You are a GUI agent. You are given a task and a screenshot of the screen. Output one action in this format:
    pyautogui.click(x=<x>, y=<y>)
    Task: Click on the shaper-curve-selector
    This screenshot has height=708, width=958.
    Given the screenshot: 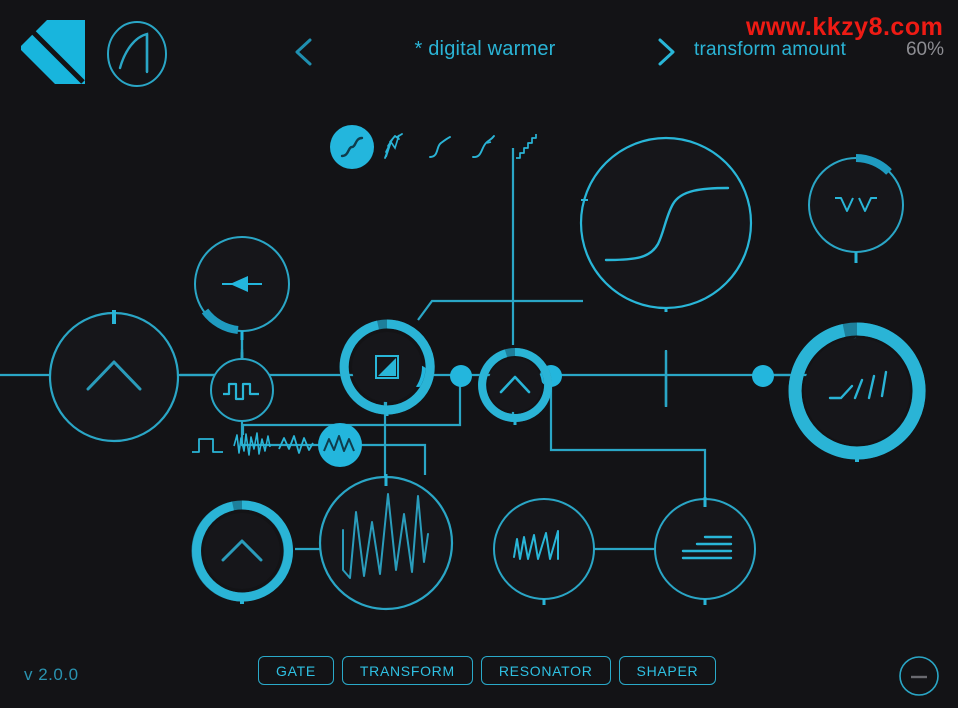 What is the action you would take?
    pyautogui.click(x=440, y=147)
    